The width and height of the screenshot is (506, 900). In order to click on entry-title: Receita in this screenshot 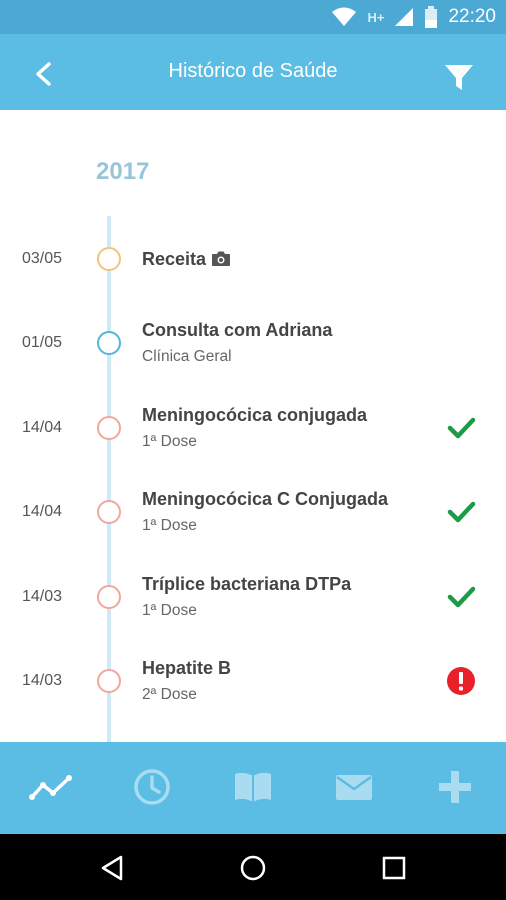, I will do `click(186, 259)`.